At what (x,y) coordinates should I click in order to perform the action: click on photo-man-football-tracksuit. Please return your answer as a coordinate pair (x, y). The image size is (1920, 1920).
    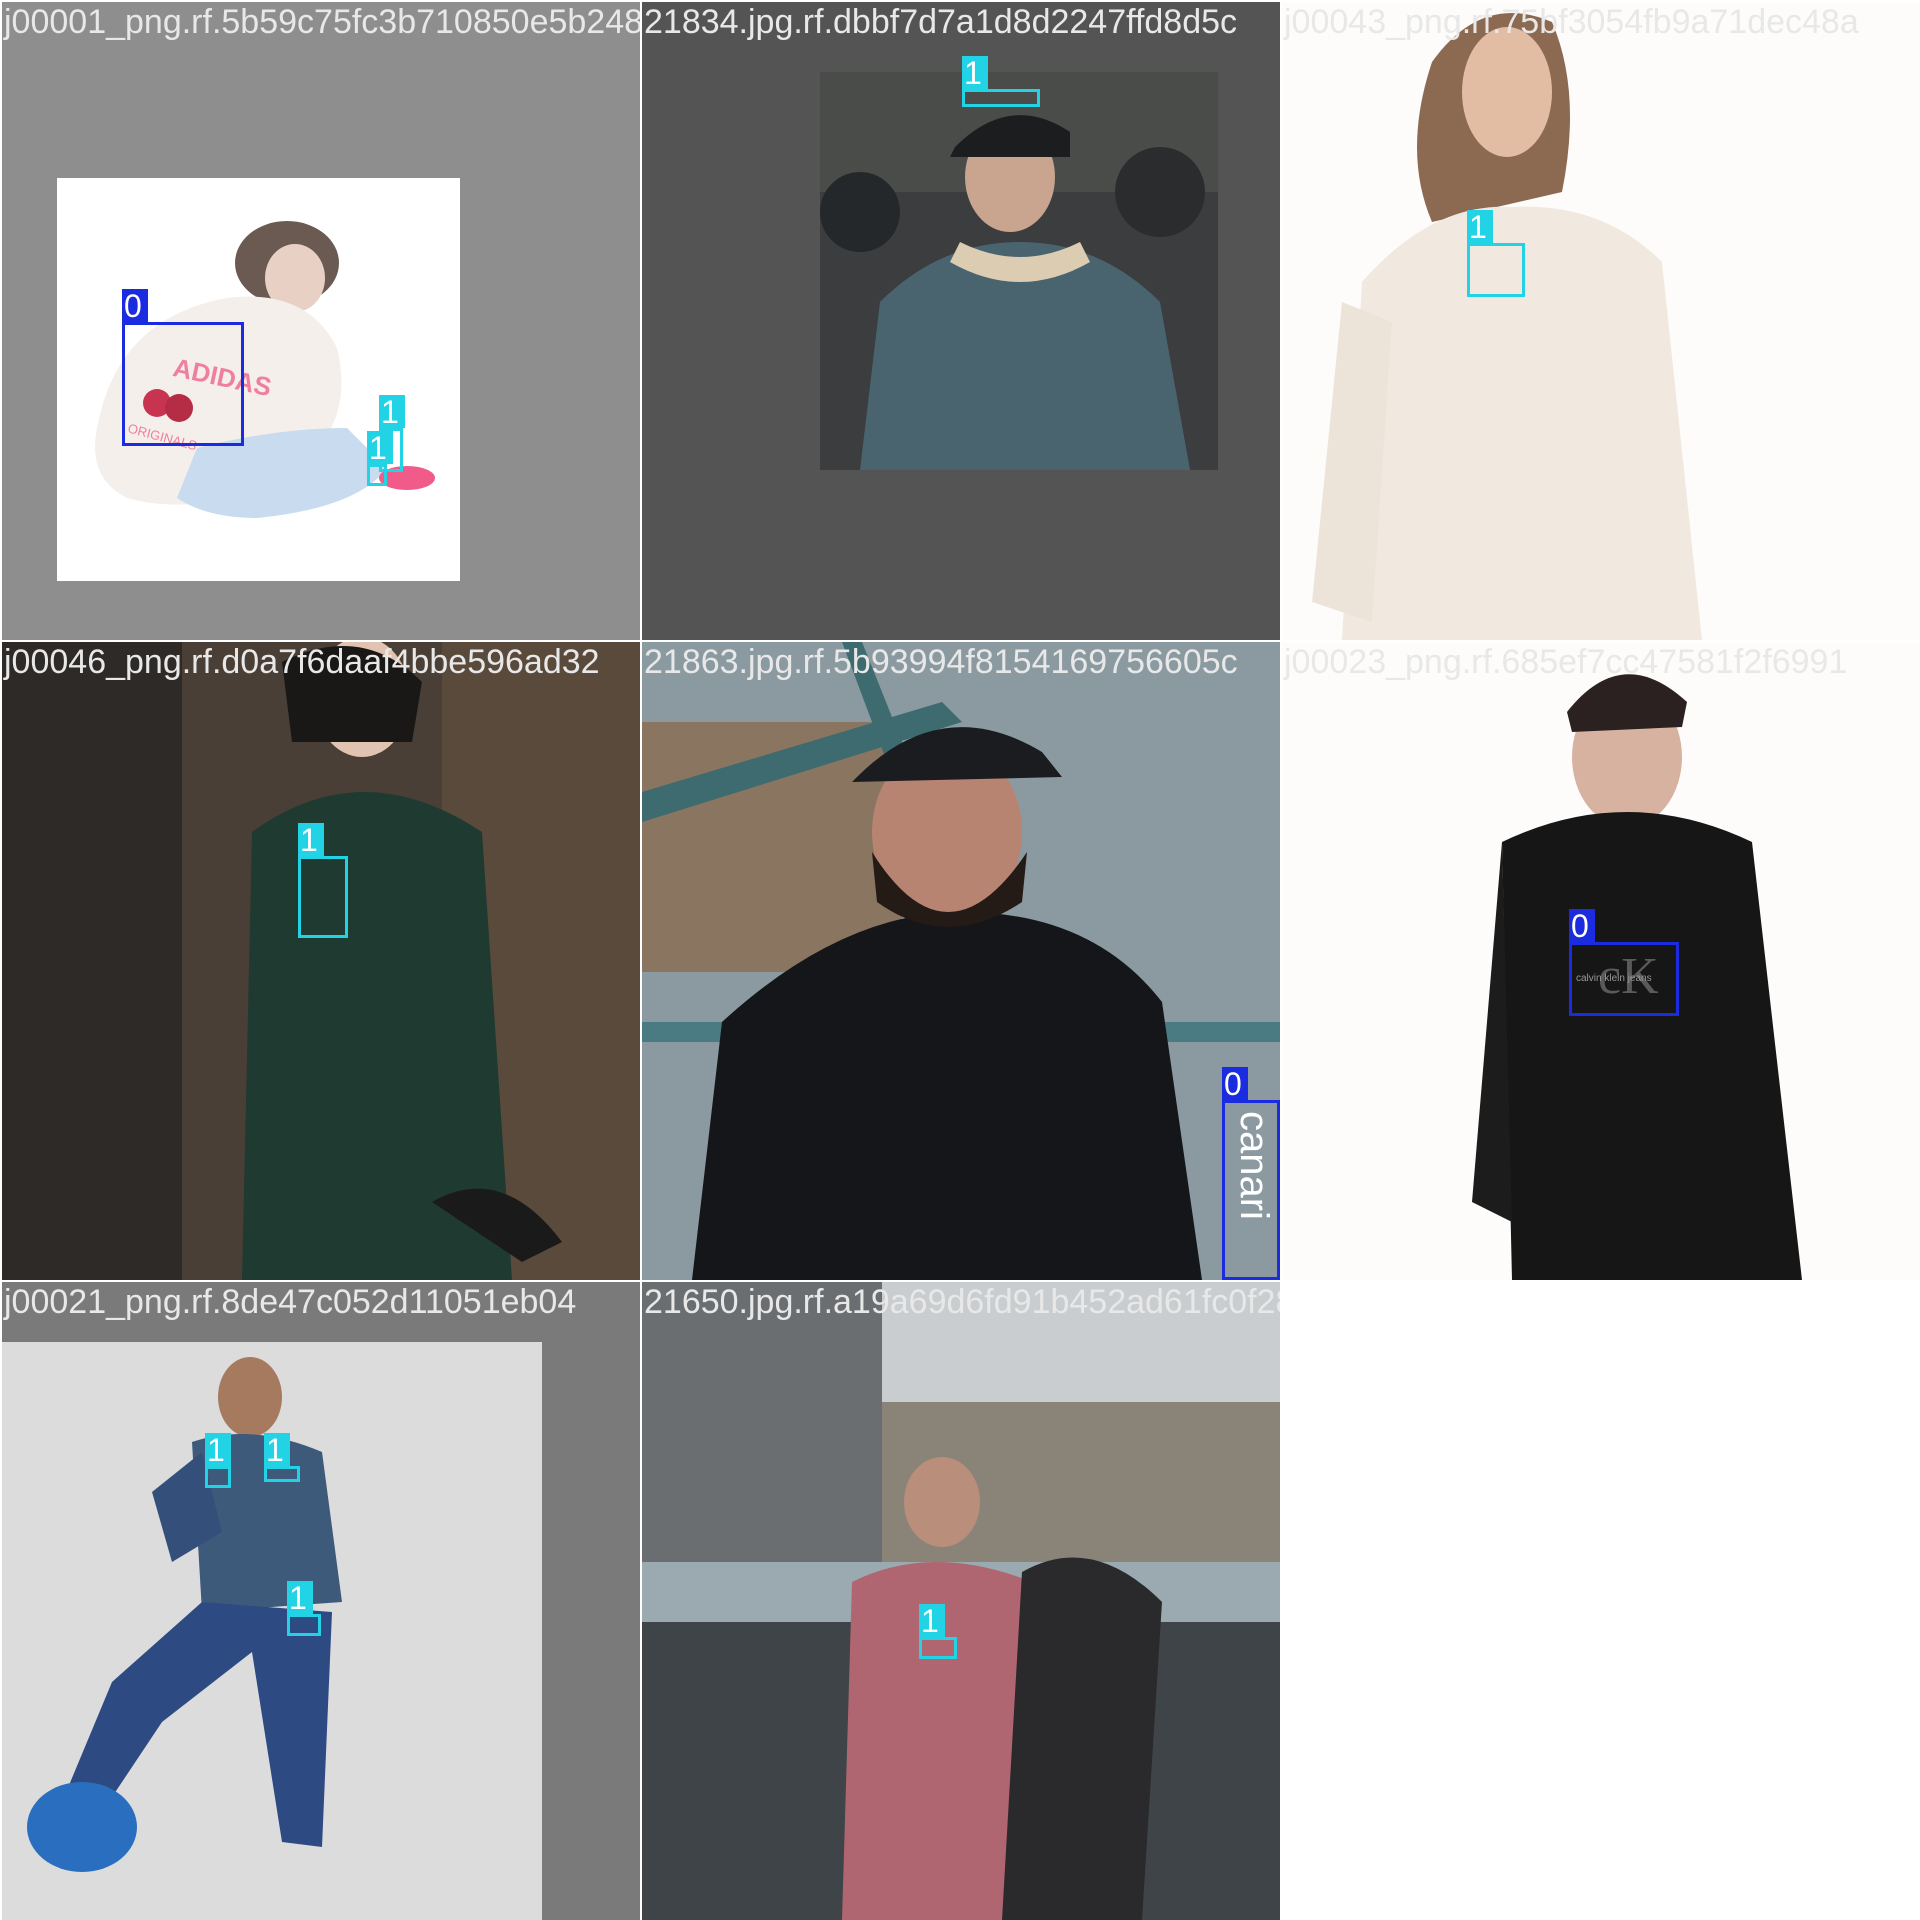
    Looking at the image, I should click on (272, 1631).